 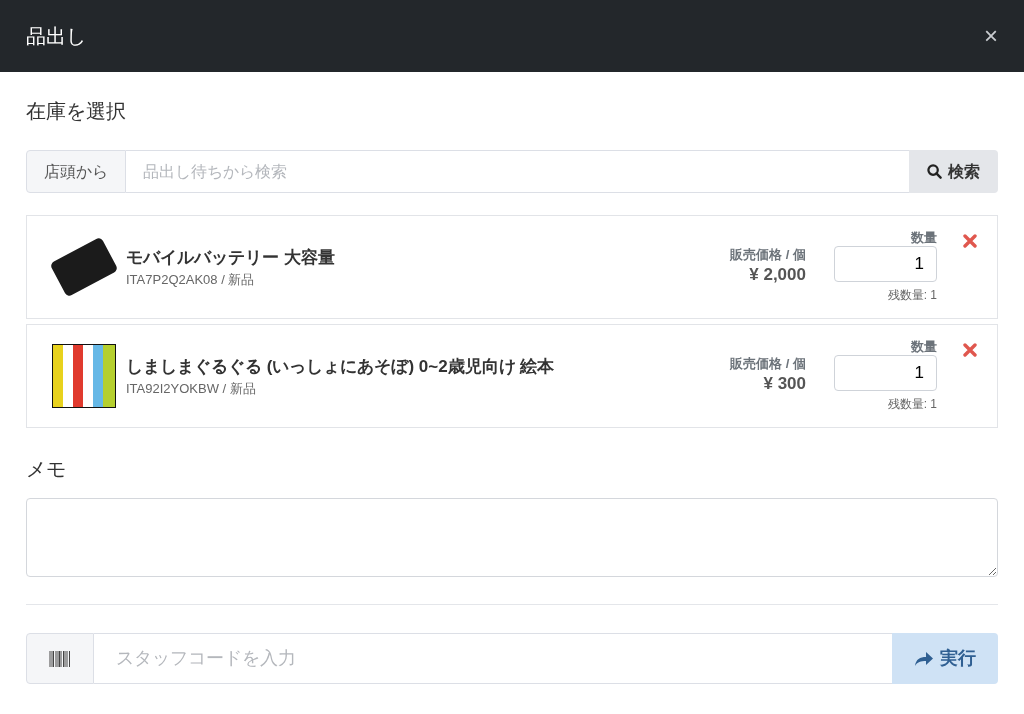 I want to click on source-label: 店頭から, so click(x=76, y=171).